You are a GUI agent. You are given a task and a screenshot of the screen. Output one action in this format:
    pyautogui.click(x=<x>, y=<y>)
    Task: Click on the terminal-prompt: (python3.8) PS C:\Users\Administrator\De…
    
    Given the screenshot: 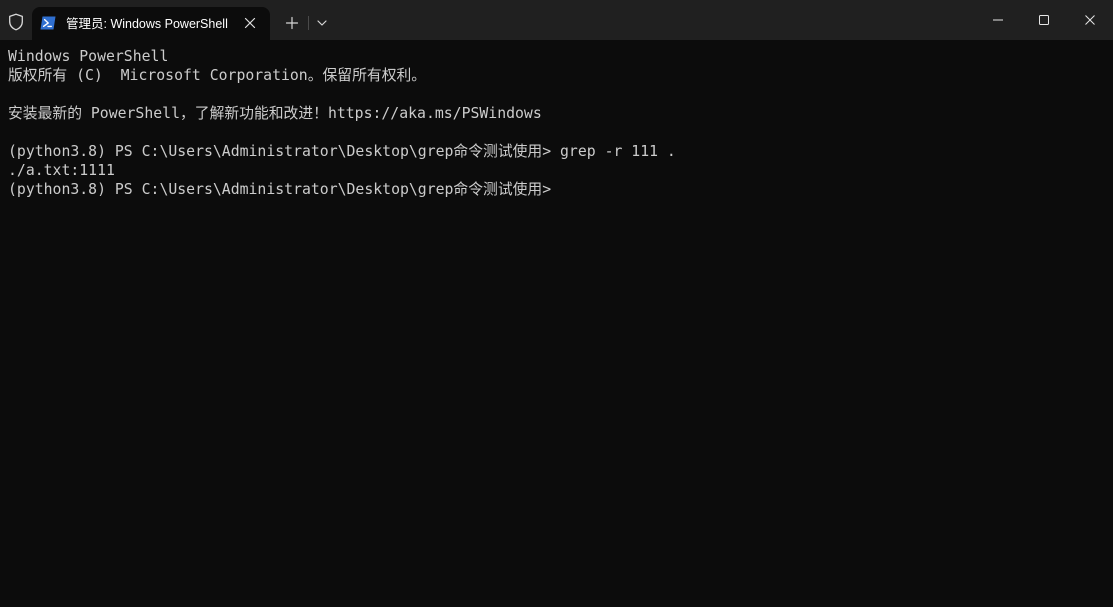 What is the action you would take?
    pyautogui.click(x=342, y=189)
    